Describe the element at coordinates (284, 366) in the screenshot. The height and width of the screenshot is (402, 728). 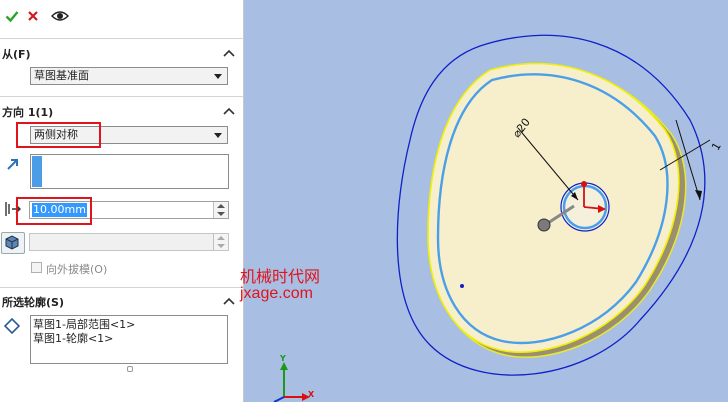
I see `y-axis-arrow-icon` at that location.